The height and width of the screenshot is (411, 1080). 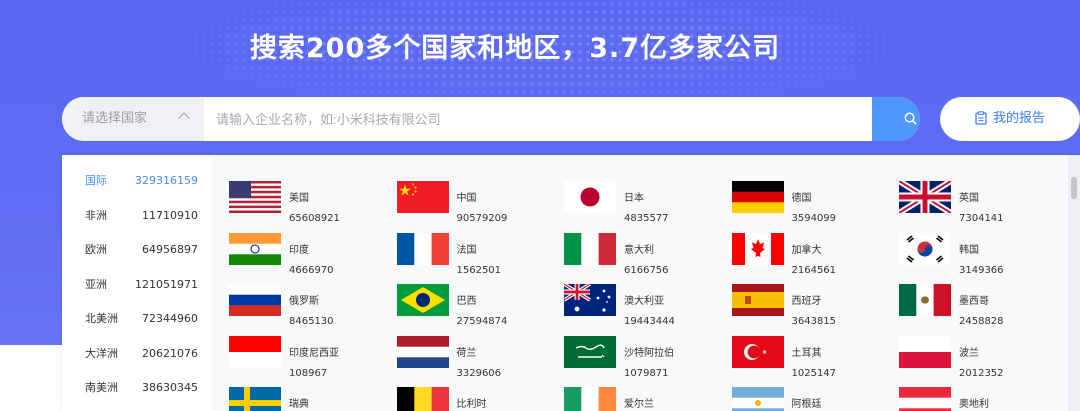 What do you see at coordinates (757, 197) in the screenshot?
I see `germany-flag-icon` at bounding box center [757, 197].